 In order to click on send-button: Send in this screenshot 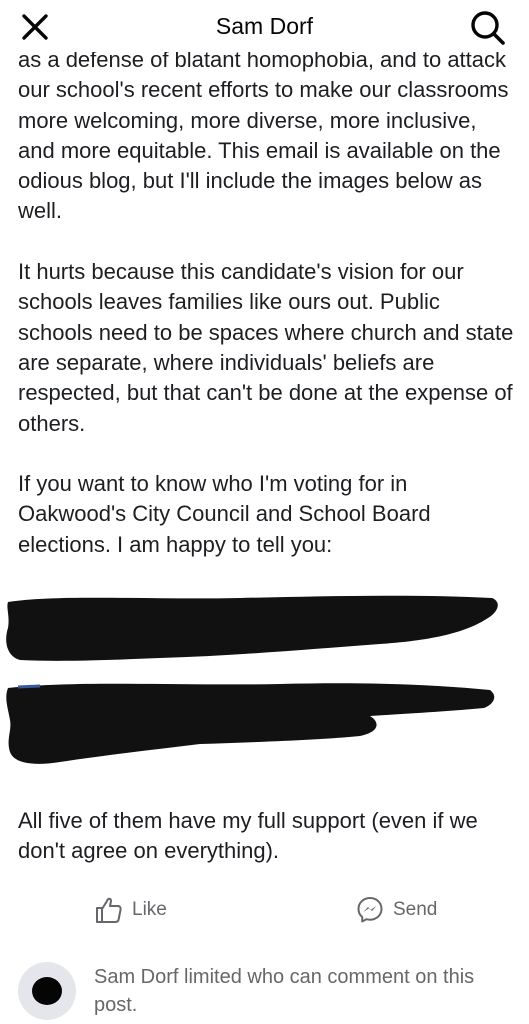, I will do `click(396, 910)`.